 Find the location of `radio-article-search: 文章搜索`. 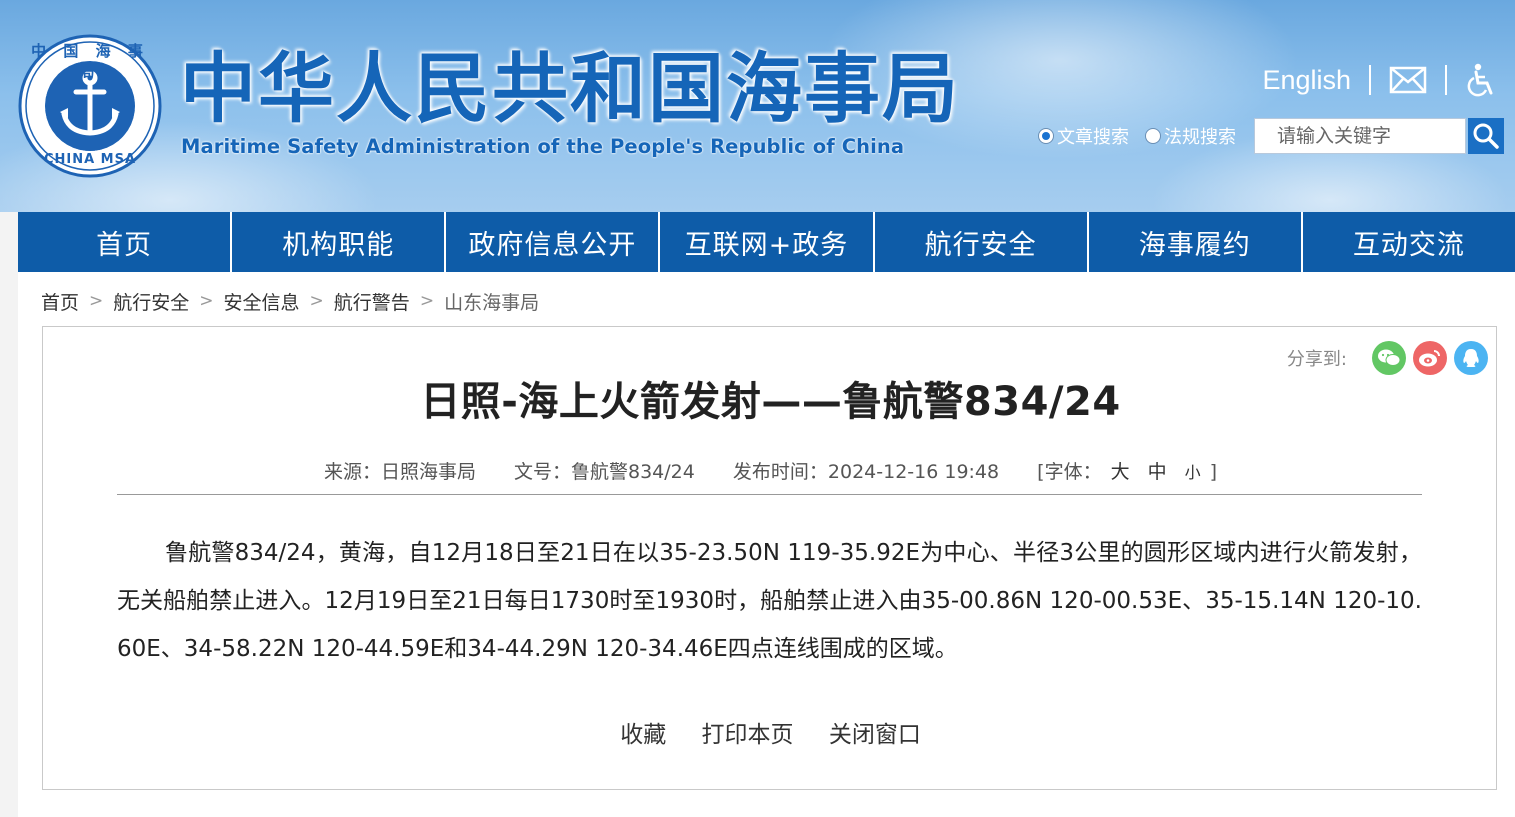

radio-article-search: 文章搜索 is located at coordinates (1083, 136).